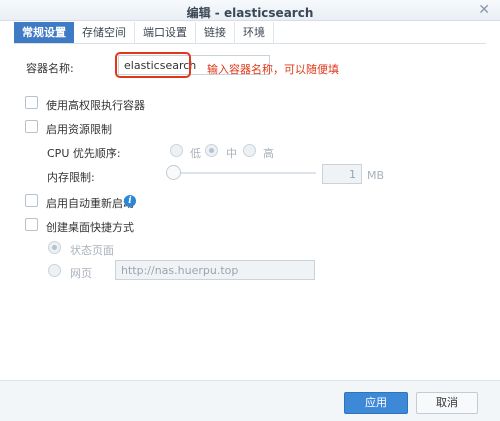 This screenshot has height=421, width=500. I want to click on window-titlebar: 编辑 - elasticsearch ✕, so click(250, 10).